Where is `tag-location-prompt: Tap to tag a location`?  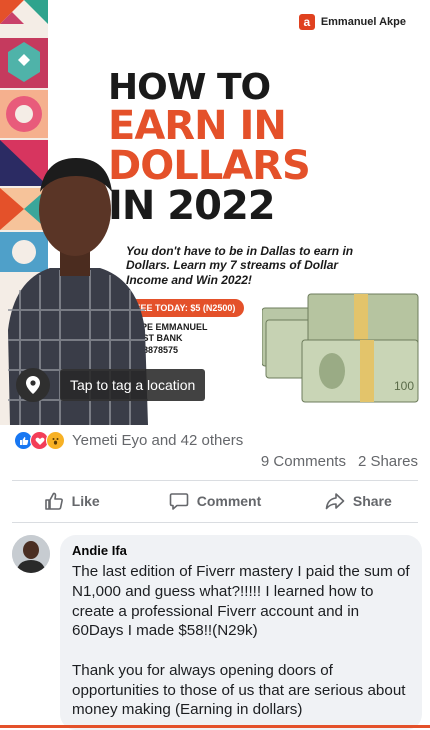
tag-location-prompt: Tap to tag a location is located at coordinates (111, 385).